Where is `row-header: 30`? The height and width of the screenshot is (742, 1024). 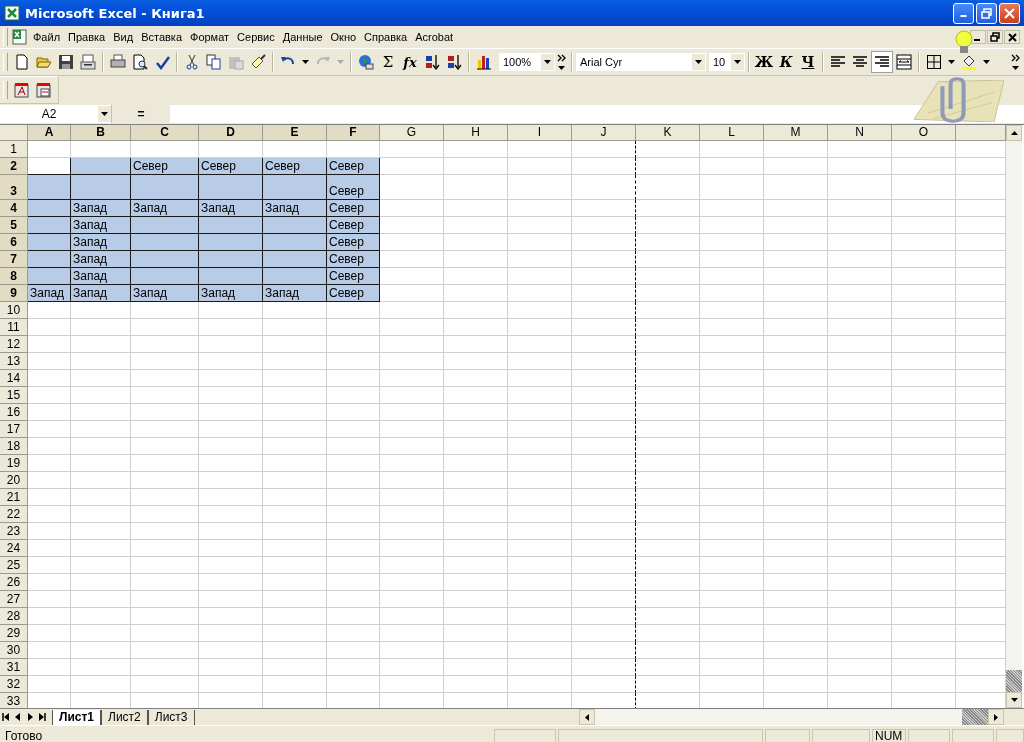
row-header: 30 is located at coordinates (14, 650).